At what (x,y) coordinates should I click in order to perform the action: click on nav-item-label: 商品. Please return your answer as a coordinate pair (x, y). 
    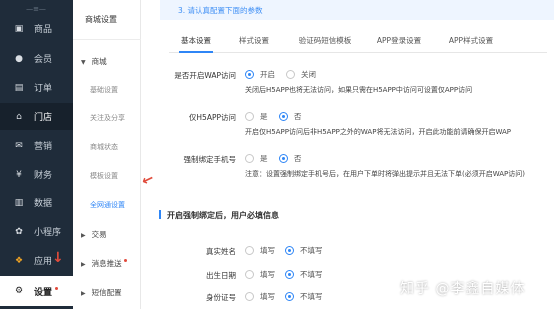
    Looking at the image, I should click on (43, 30).